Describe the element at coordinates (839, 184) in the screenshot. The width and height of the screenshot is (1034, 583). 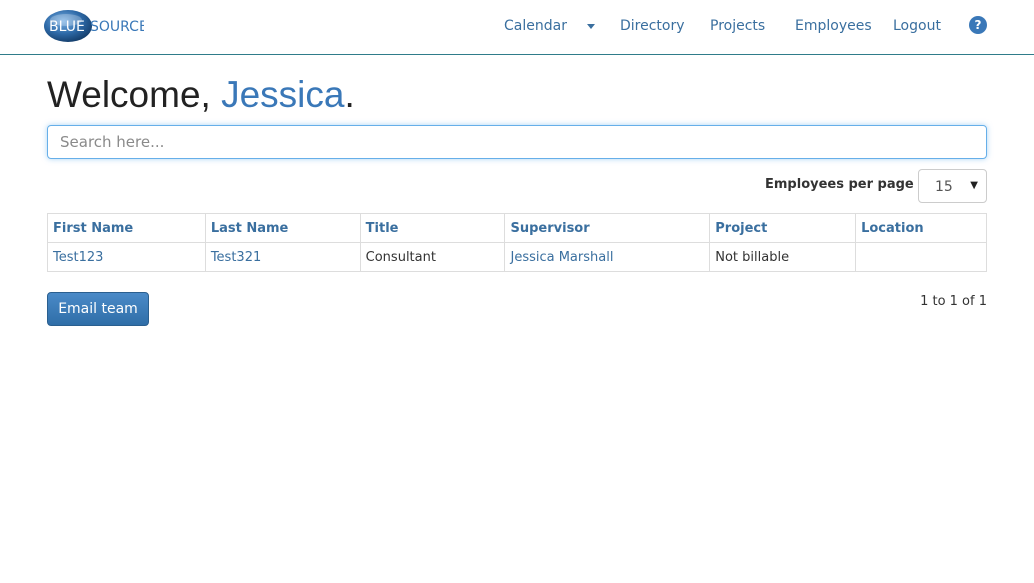
I see `employees-per-page-label: Employees per page` at that location.